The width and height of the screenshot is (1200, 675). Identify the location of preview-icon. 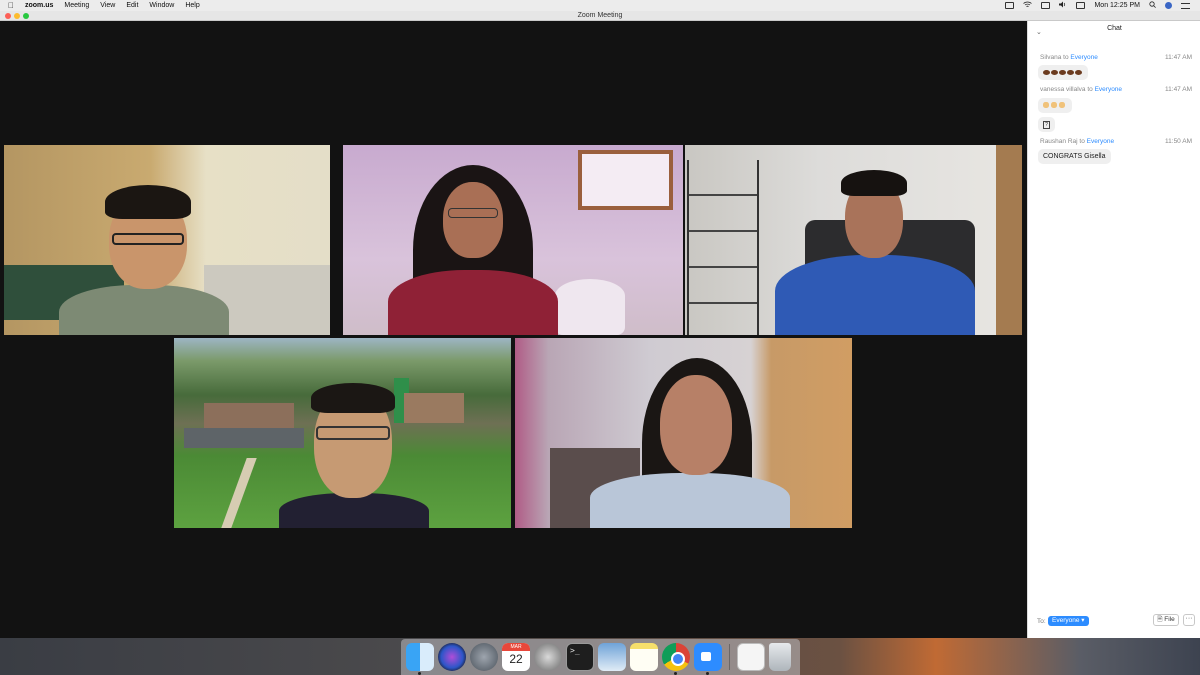
(612, 657).